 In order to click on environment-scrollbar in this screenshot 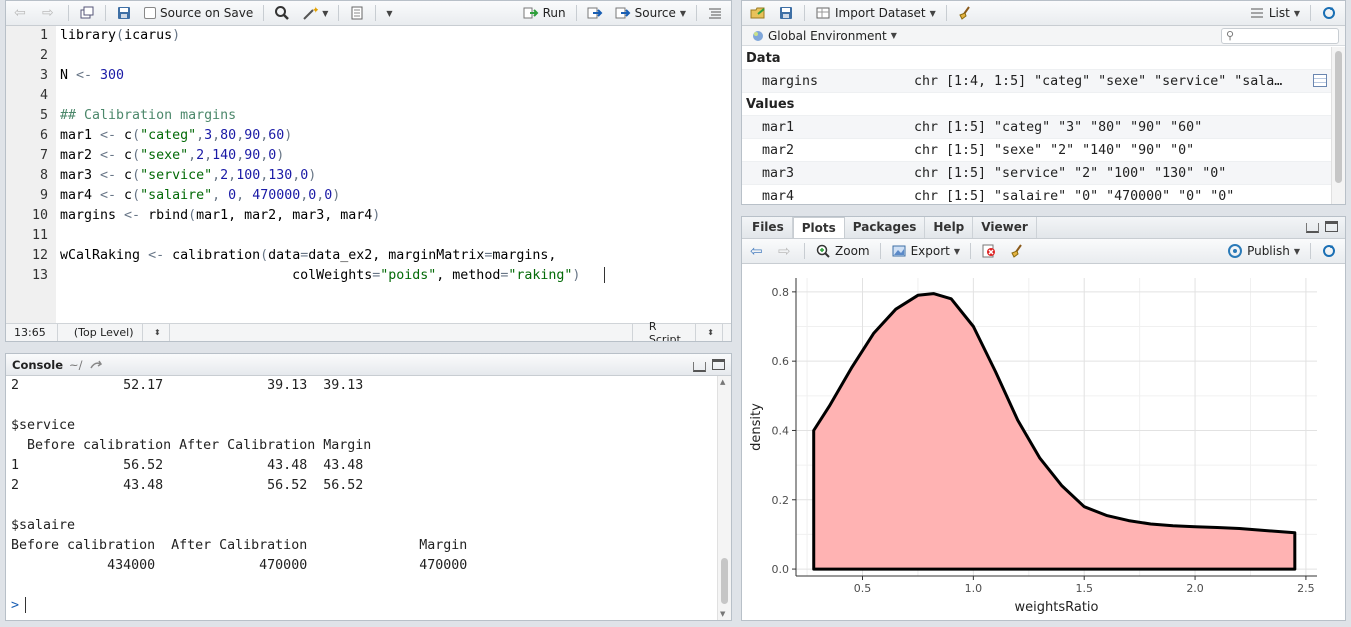, I will do `click(1338, 125)`.